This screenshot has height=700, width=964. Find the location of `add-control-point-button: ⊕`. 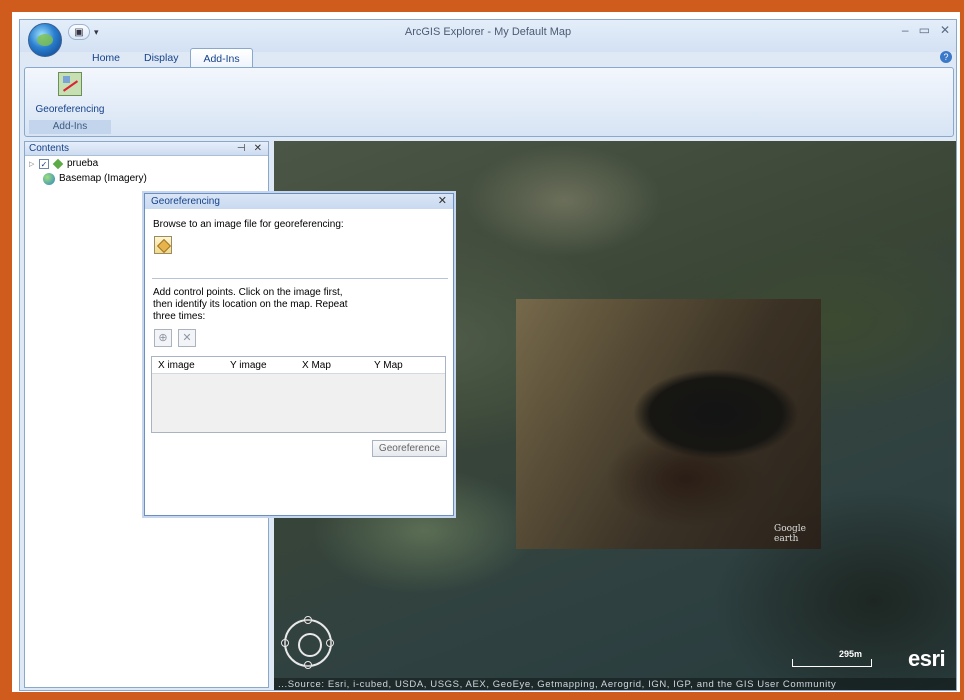

add-control-point-button: ⊕ is located at coordinates (163, 338).